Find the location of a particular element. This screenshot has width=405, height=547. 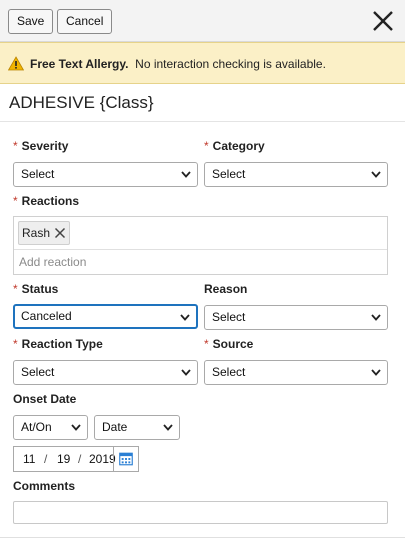

save-button: Save is located at coordinates (31, 21).